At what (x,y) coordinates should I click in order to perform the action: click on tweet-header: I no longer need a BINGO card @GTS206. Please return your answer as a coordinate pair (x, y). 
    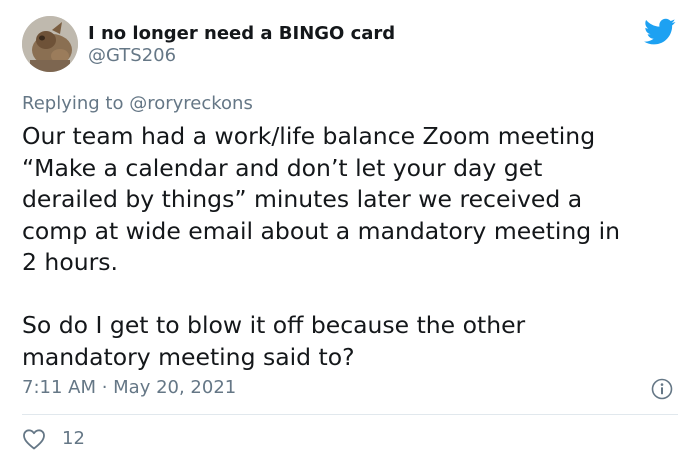
    Looking at the image, I should click on (208, 44).